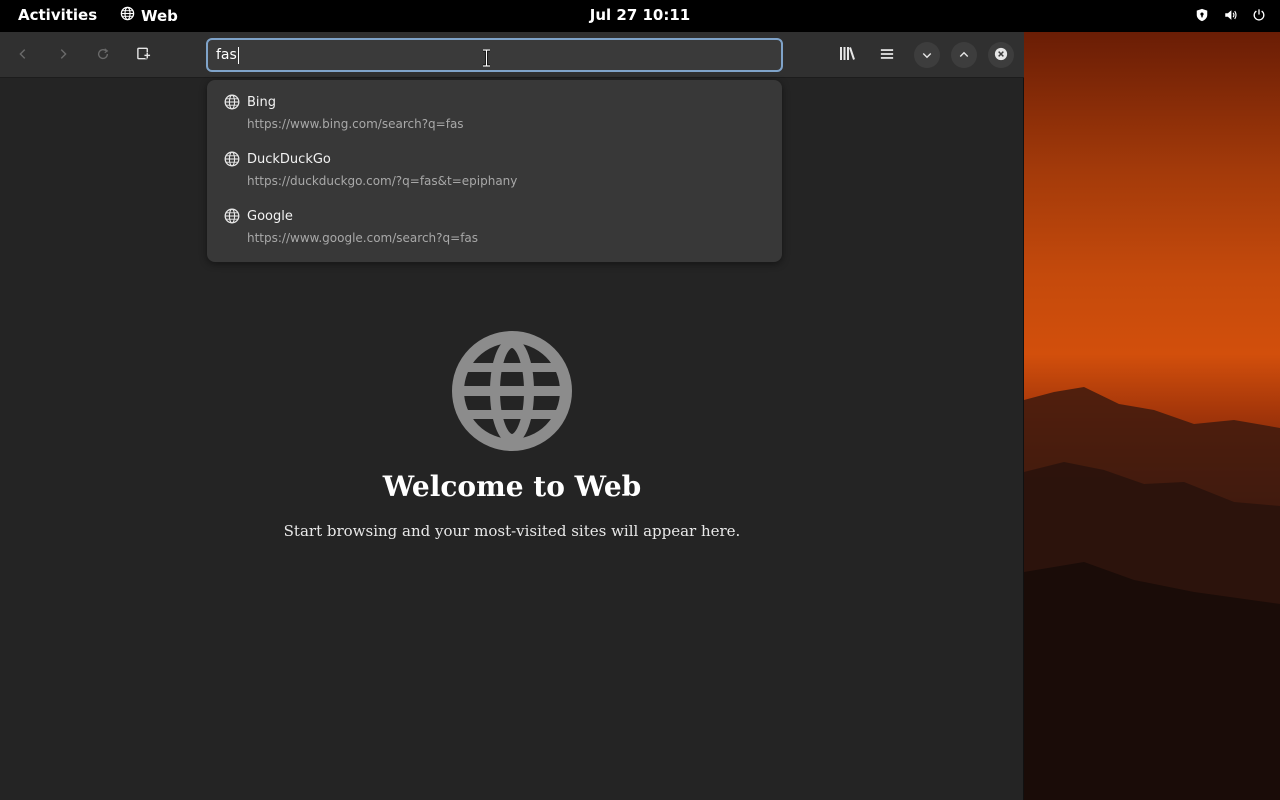 This screenshot has height=800, width=1280. I want to click on clock: Jul 27 10:11, so click(640, 15).